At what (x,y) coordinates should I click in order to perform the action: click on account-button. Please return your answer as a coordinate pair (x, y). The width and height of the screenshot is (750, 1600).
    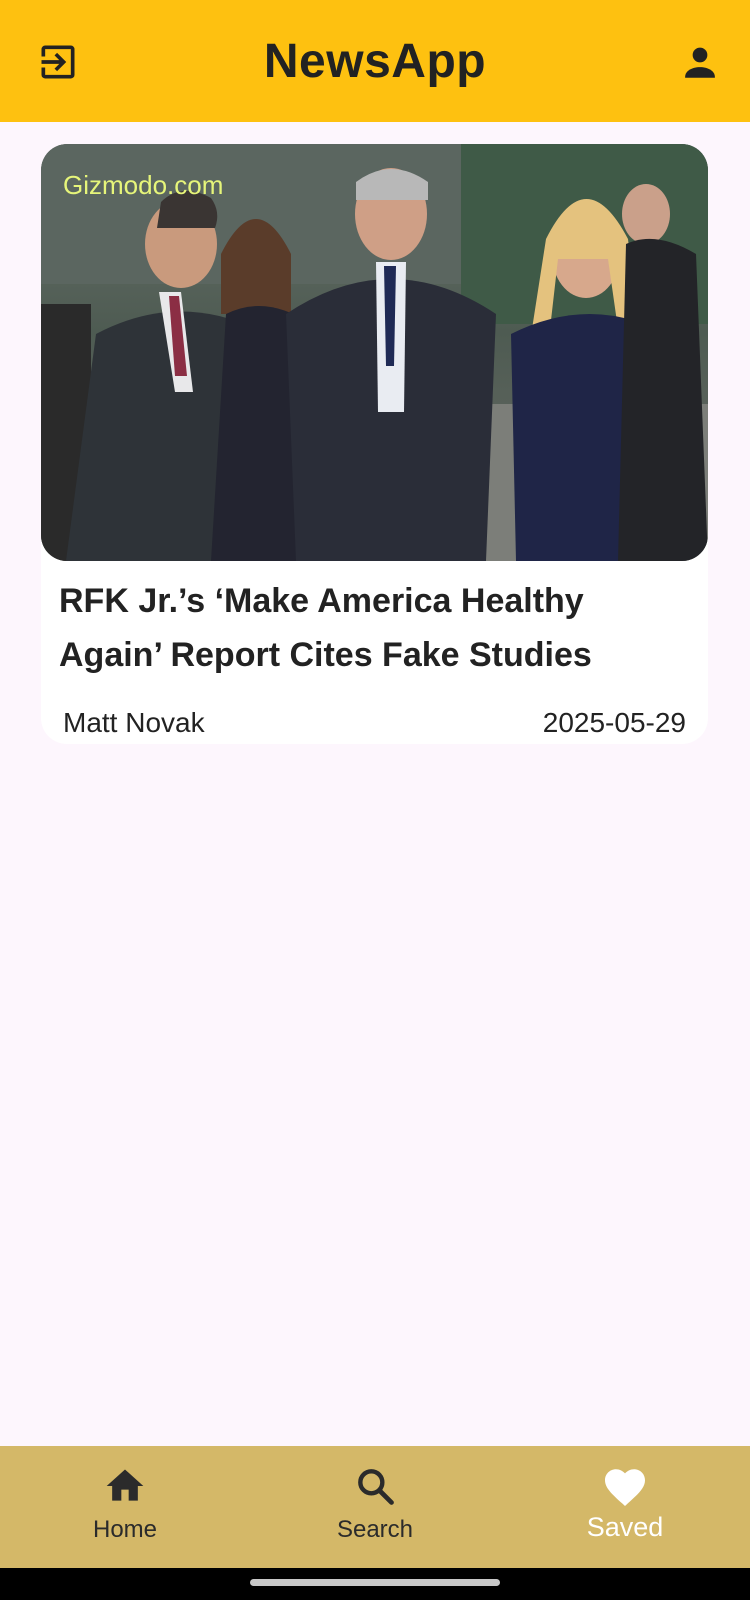
    Looking at the image, I should click on (700, 62).